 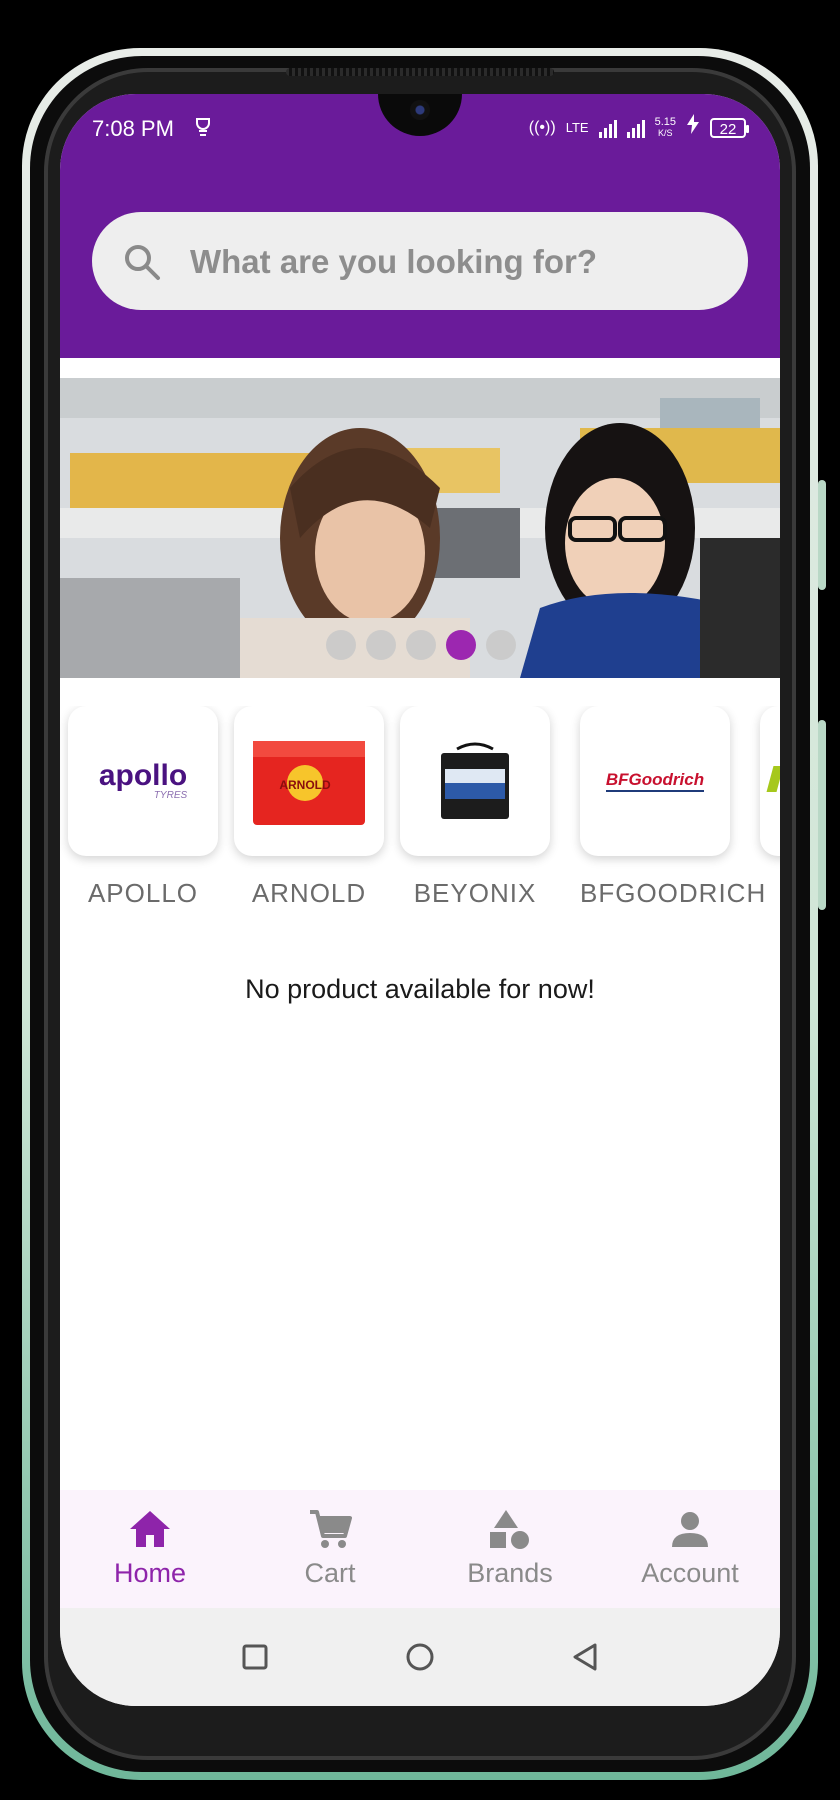 What do you see at coordinates (585, 1657) in the screenshot?
I see `back-icon` at bounding box center [585, 1657].